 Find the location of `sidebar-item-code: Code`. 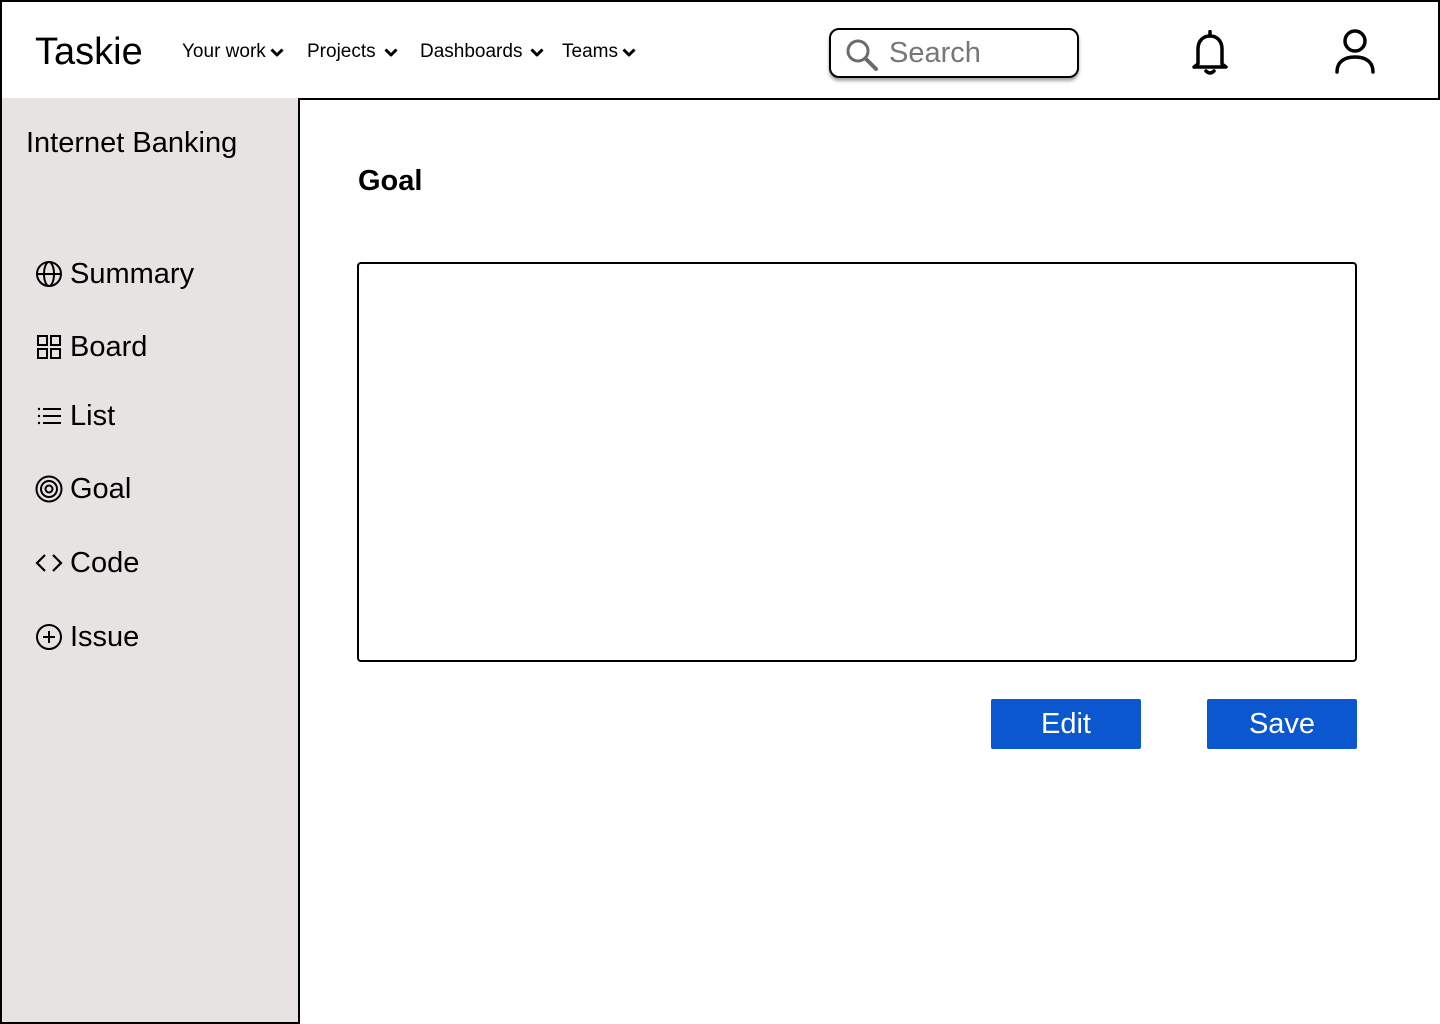

sidebar-item-code: Code is located at coordinates (86, 563).